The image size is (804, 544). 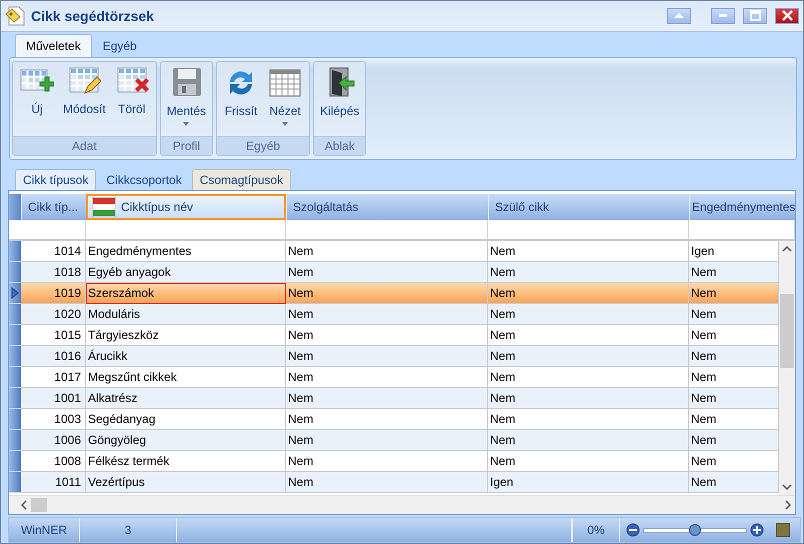 I want to click on header-corner, so click(x=15, y=207).